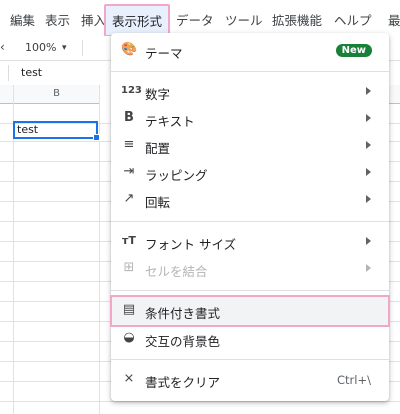  I want to click on menu-item-alternating-colors: ◒ 交互の背景色, so click(250, 339).